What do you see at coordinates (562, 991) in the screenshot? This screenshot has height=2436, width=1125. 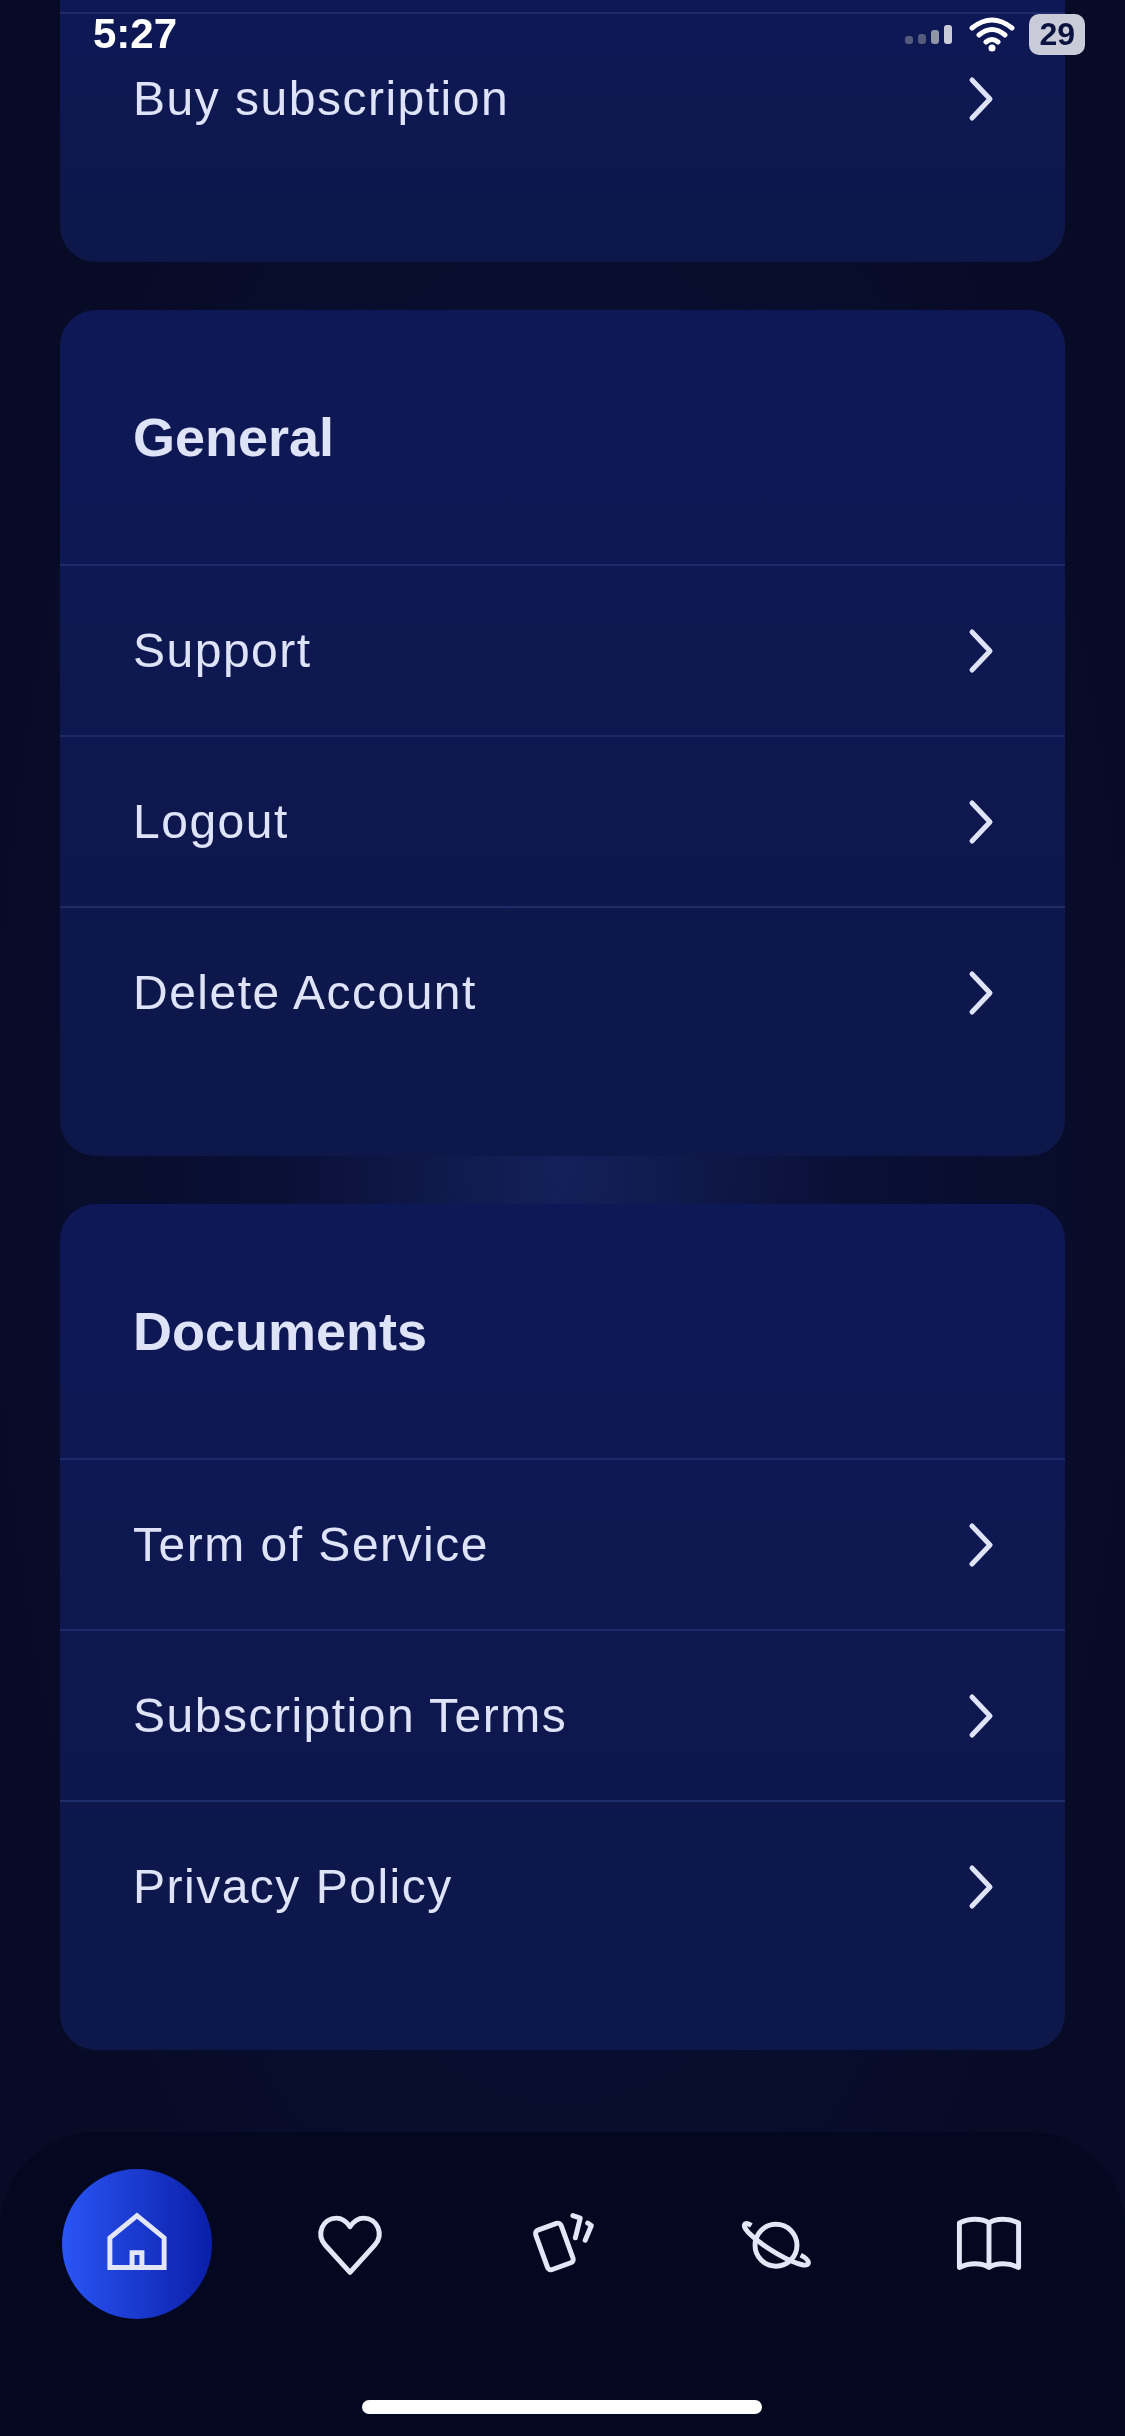 I see `settings-row: Delete Account` at bounding box center [562, 991].